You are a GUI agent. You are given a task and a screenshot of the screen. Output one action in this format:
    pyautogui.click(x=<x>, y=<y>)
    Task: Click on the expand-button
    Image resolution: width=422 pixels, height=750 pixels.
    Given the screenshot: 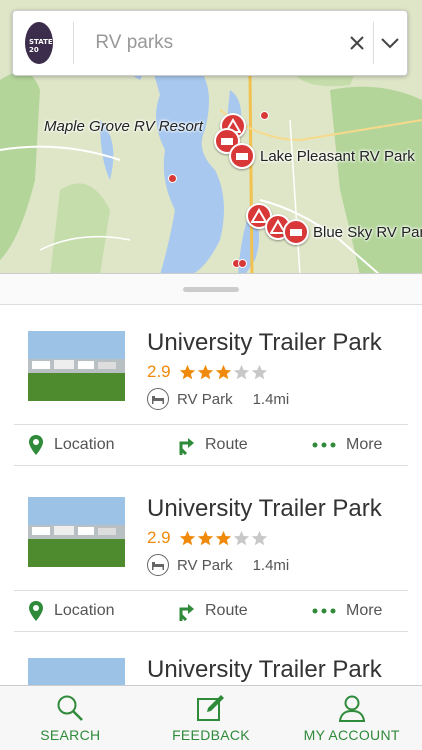 What is the action you would take?
    pyautogui.click(x=390, y=43)
    